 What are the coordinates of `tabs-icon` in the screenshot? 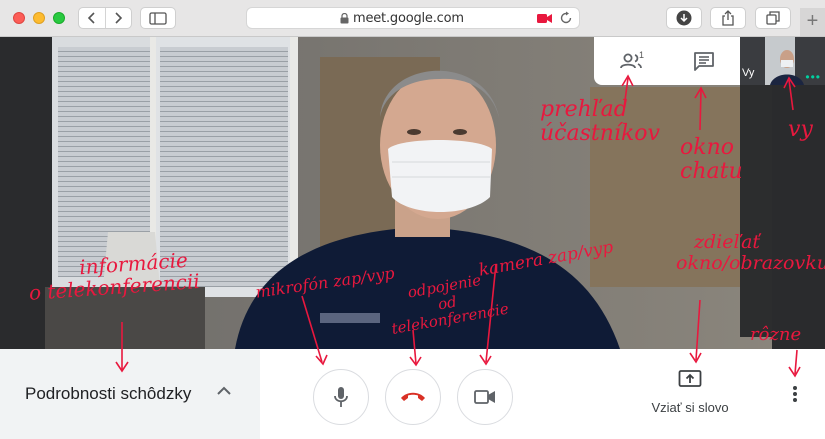 It's located at (773, 18).